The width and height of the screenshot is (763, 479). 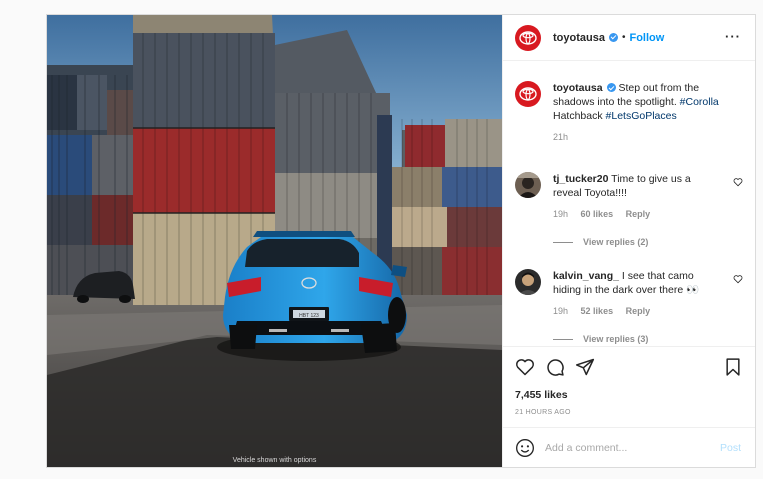 What do you see at coordinates (615, 242) in the screenshot?
I see `view-replies-label: View replies (2)` at bounding box center [615, 242].